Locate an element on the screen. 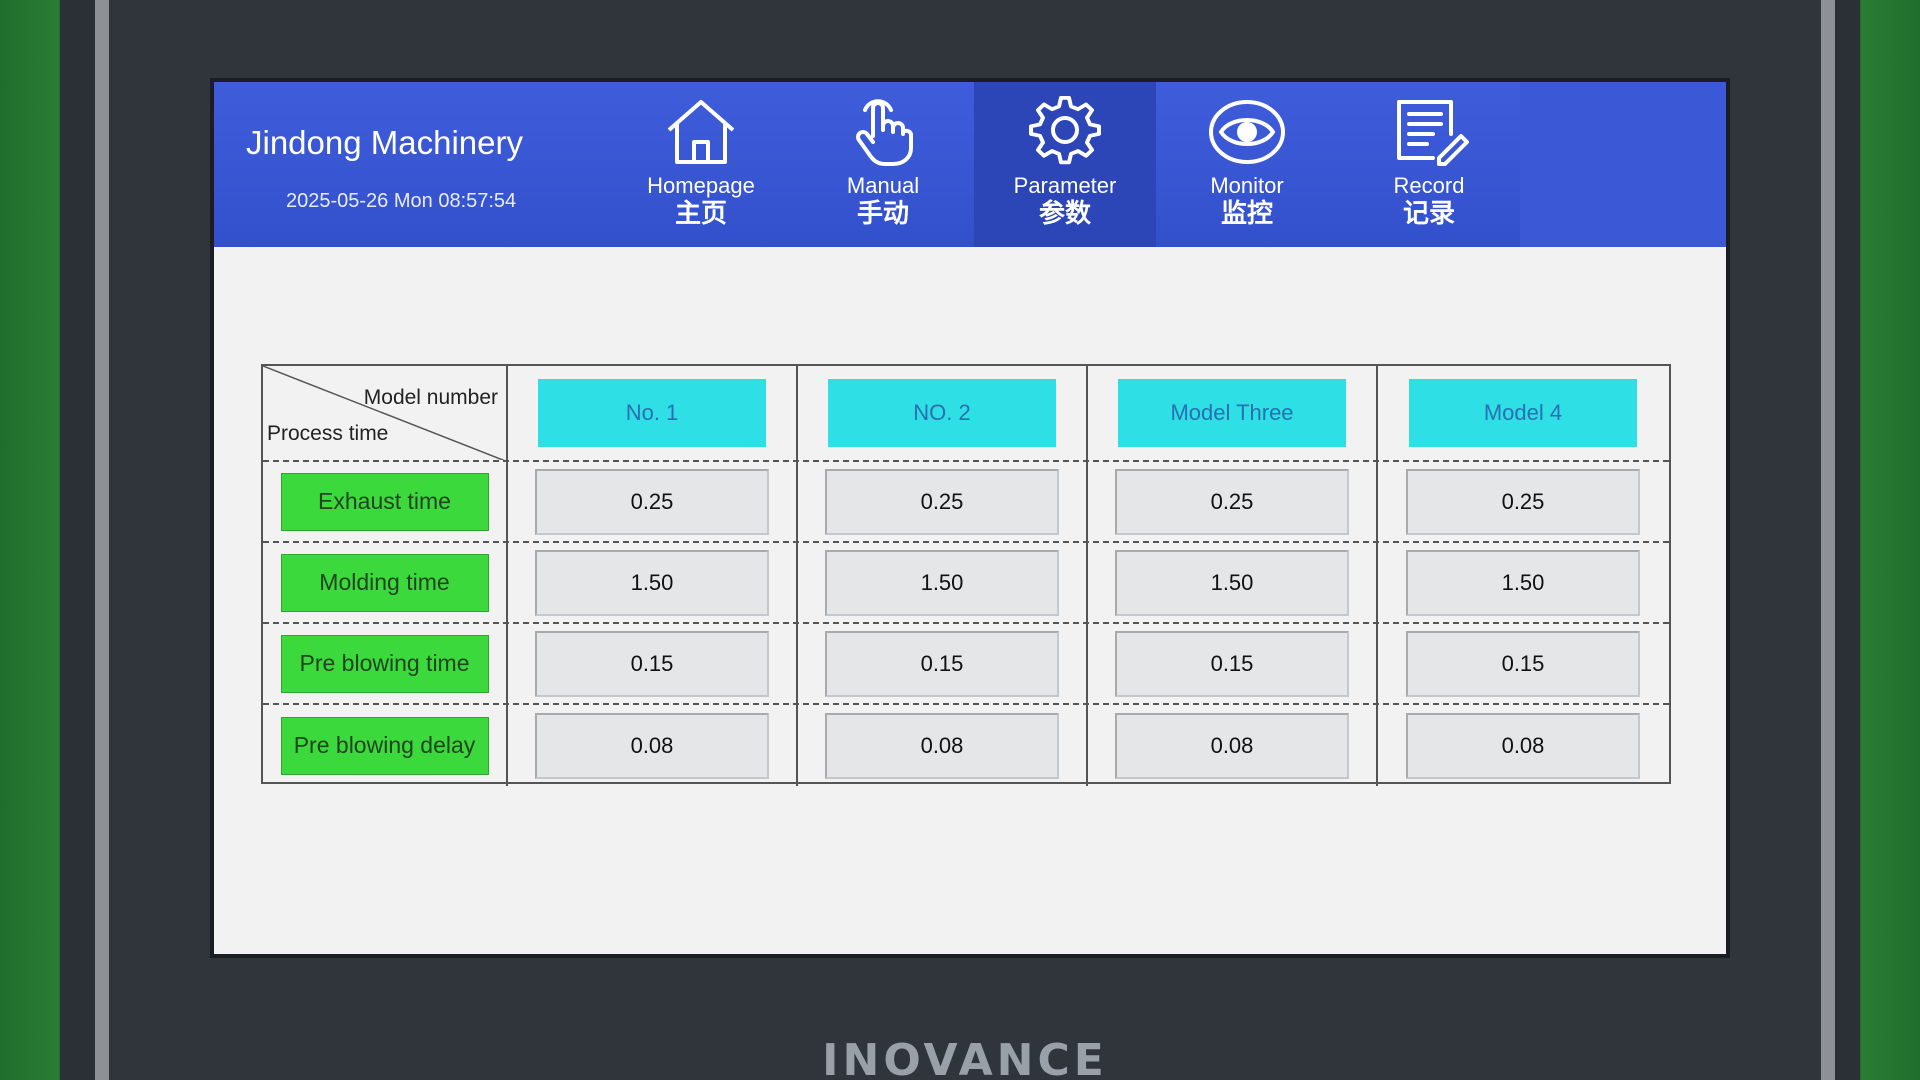 The width and height of the screenshot is (1920, 1080). pre-blowing-time-model-1-input: 0.15 is located at coordinates (652, 663).